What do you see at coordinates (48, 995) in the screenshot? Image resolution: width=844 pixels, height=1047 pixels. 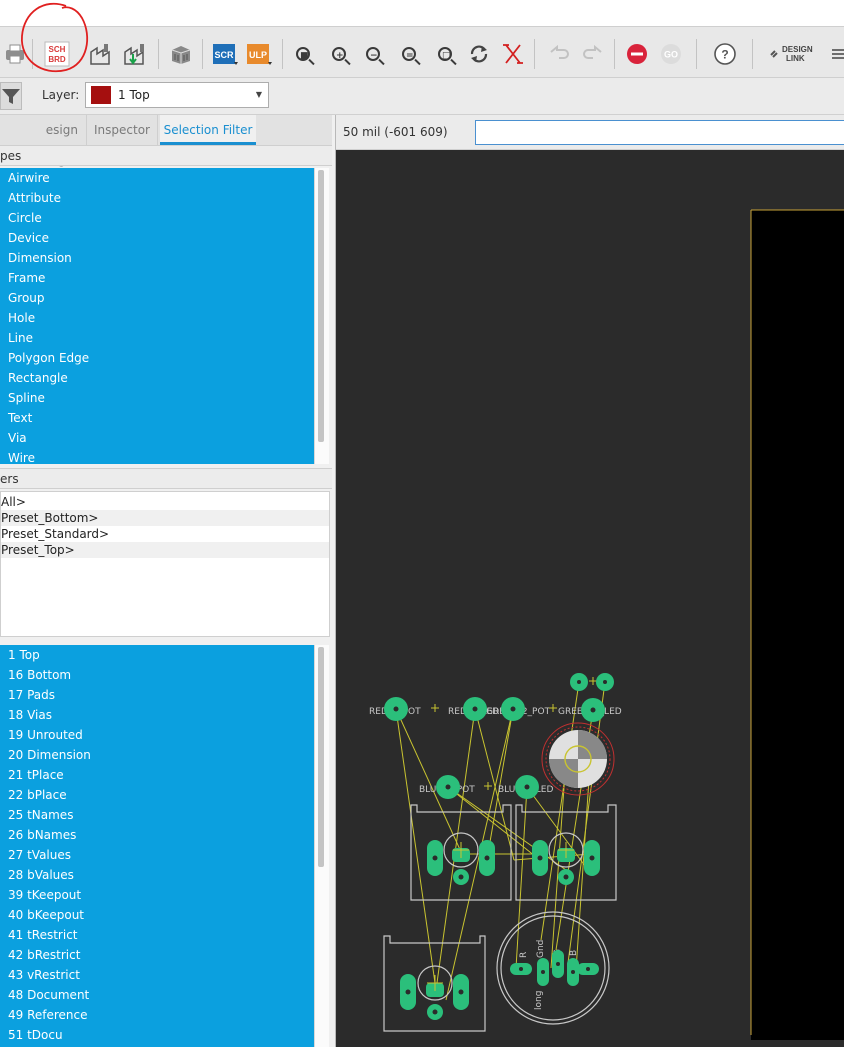 I see `layer-item-48-document: 48 Document` at bounding box center [48, 995].